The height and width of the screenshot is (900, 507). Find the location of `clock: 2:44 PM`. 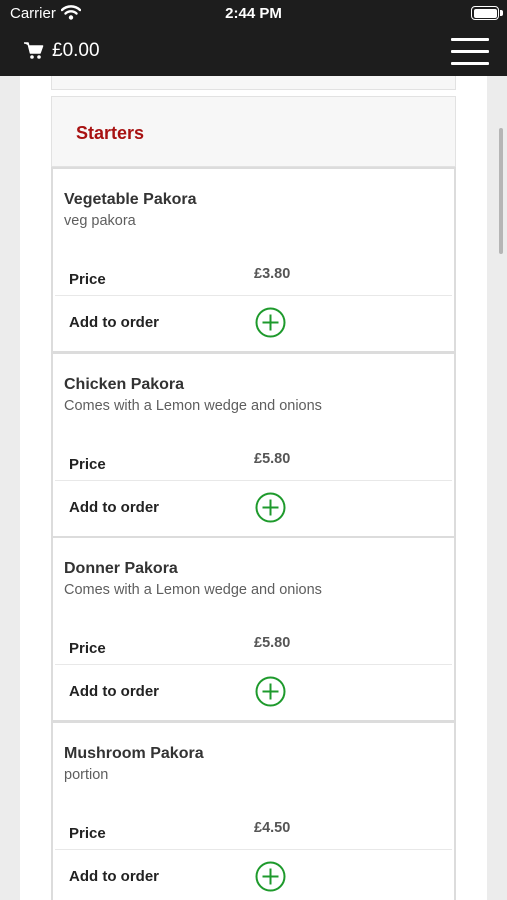

clock: 2:44 PM is located at coordinates (253, 13).